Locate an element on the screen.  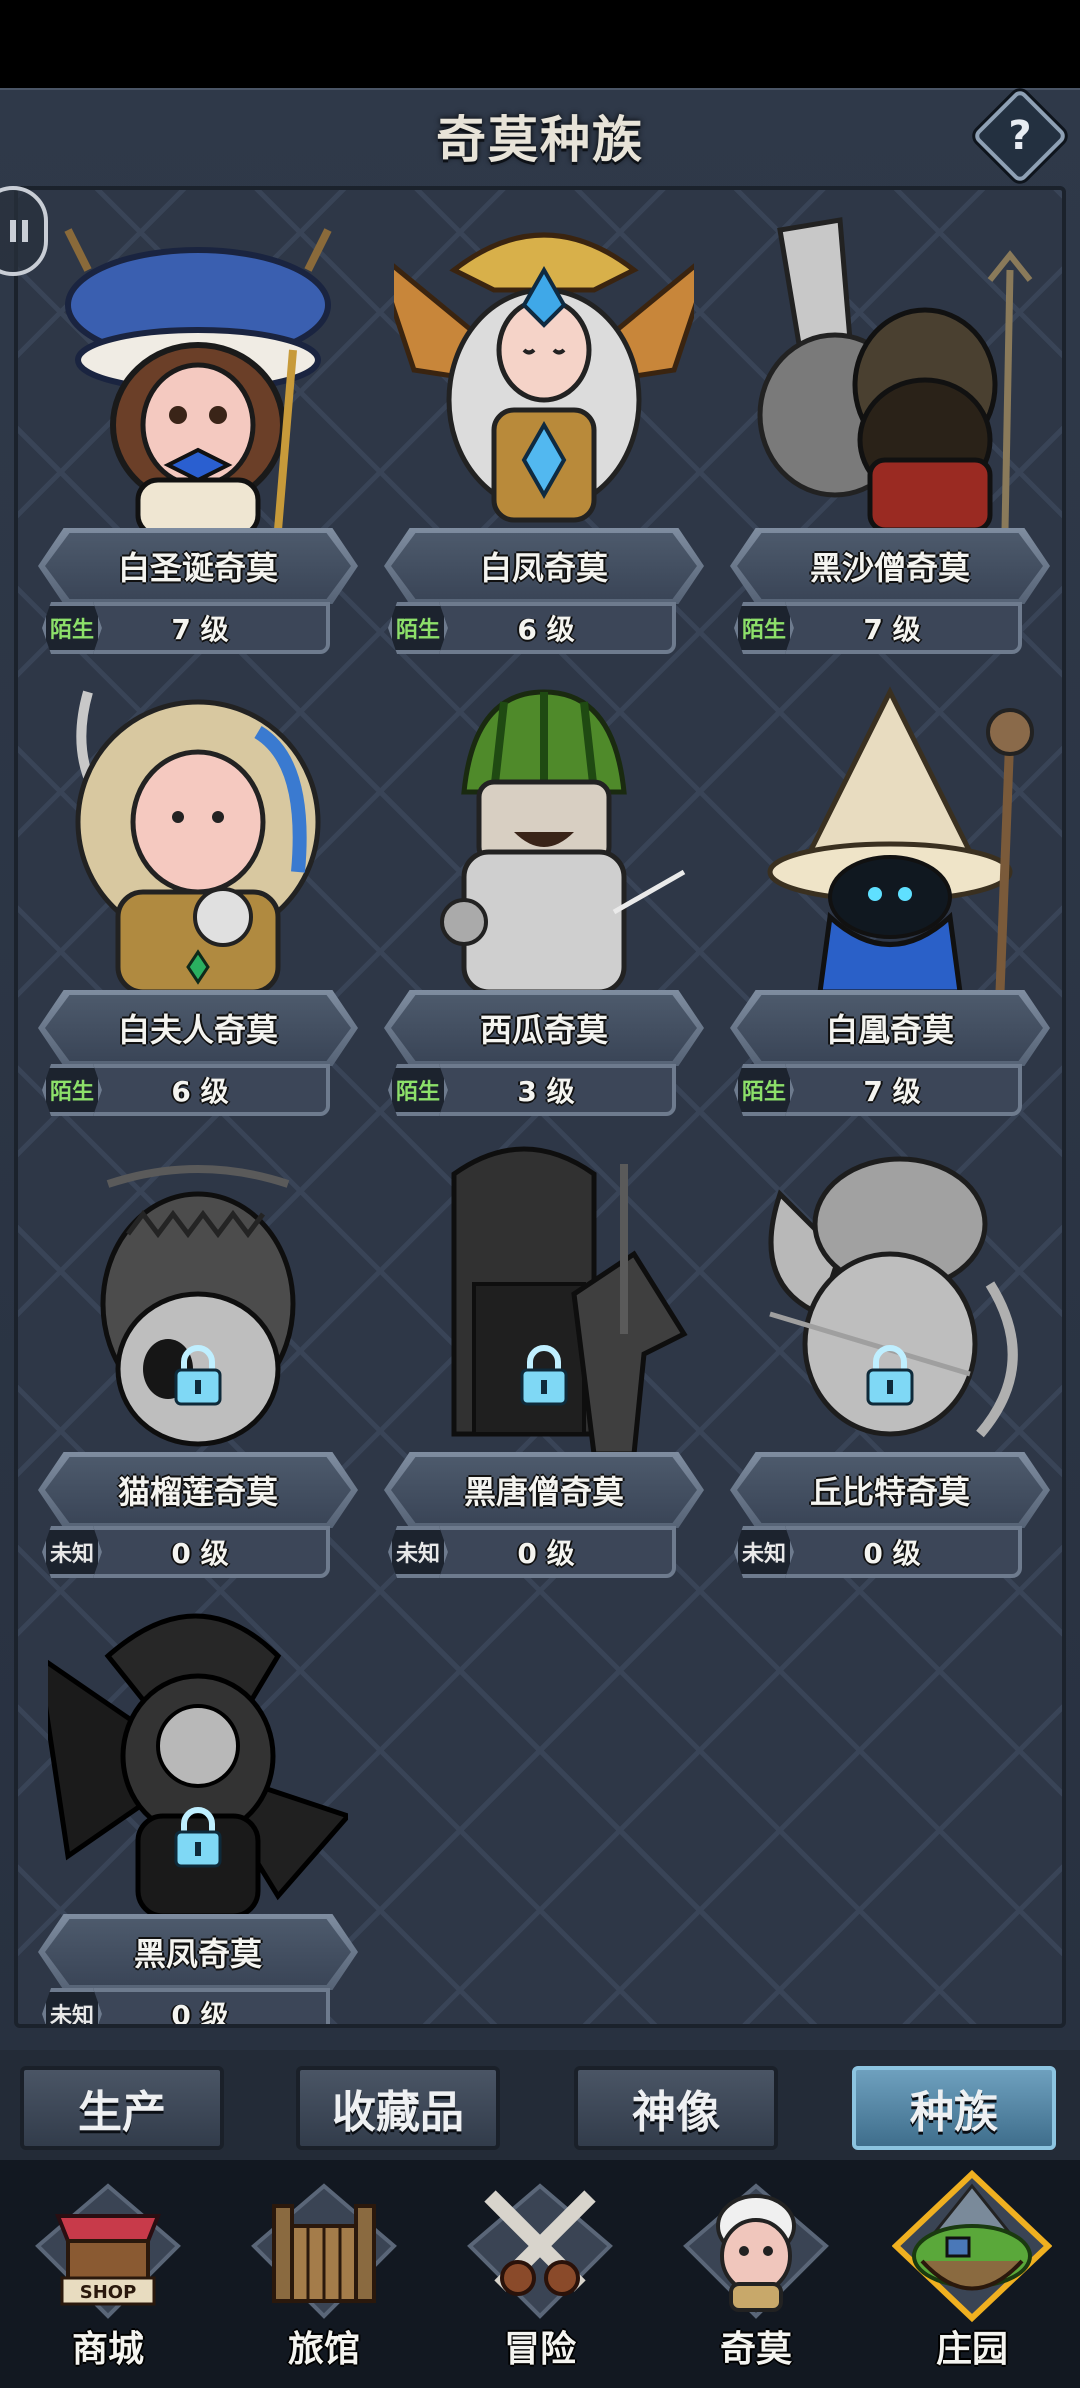
creature-card: 白圣诞奇莫 7 级 陌生 is located at coordinates (198, 432).